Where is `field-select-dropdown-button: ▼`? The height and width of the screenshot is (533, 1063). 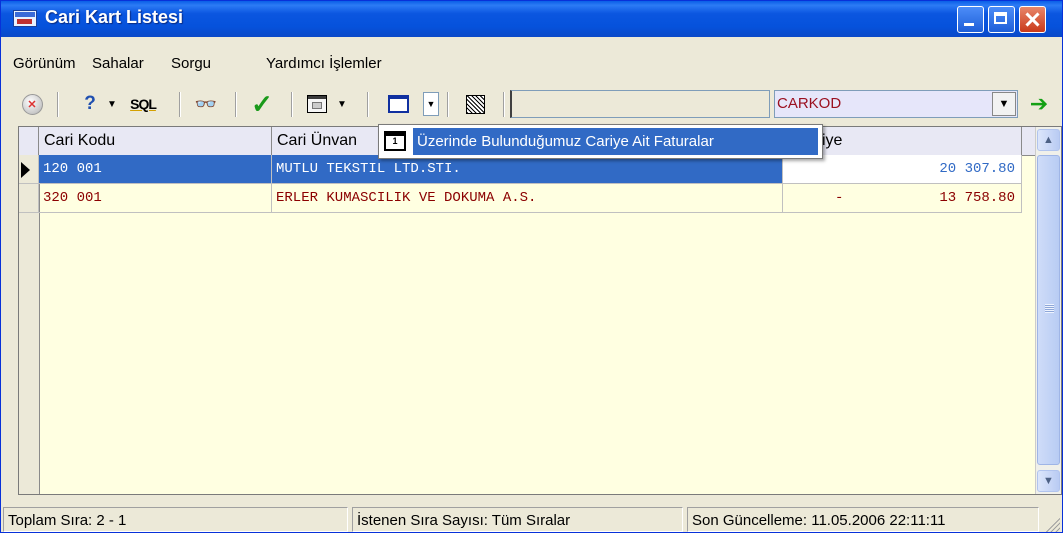 field-select-dropdown-button: ▼ is located at coordinates (1004, 104).